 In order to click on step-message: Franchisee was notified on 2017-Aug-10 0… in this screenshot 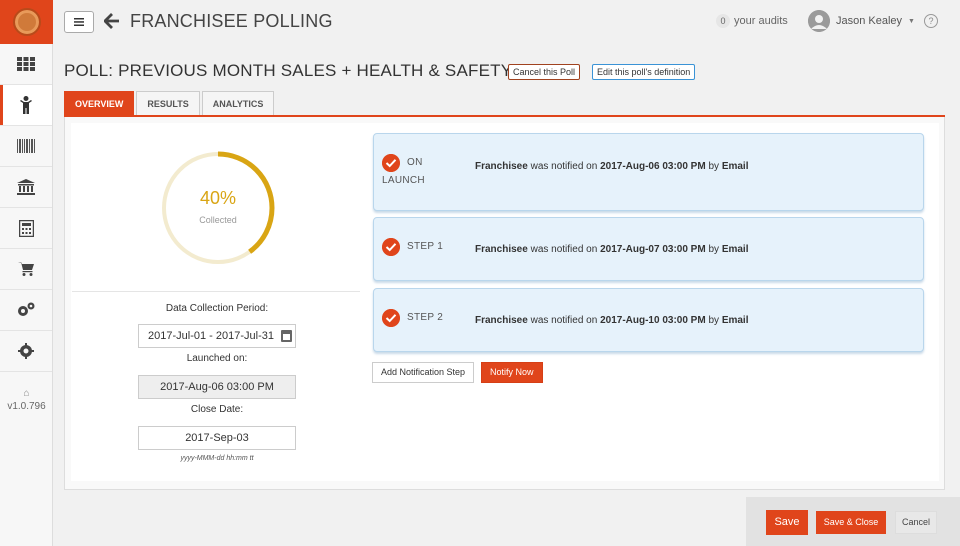, I will do `click(612, 320)`.